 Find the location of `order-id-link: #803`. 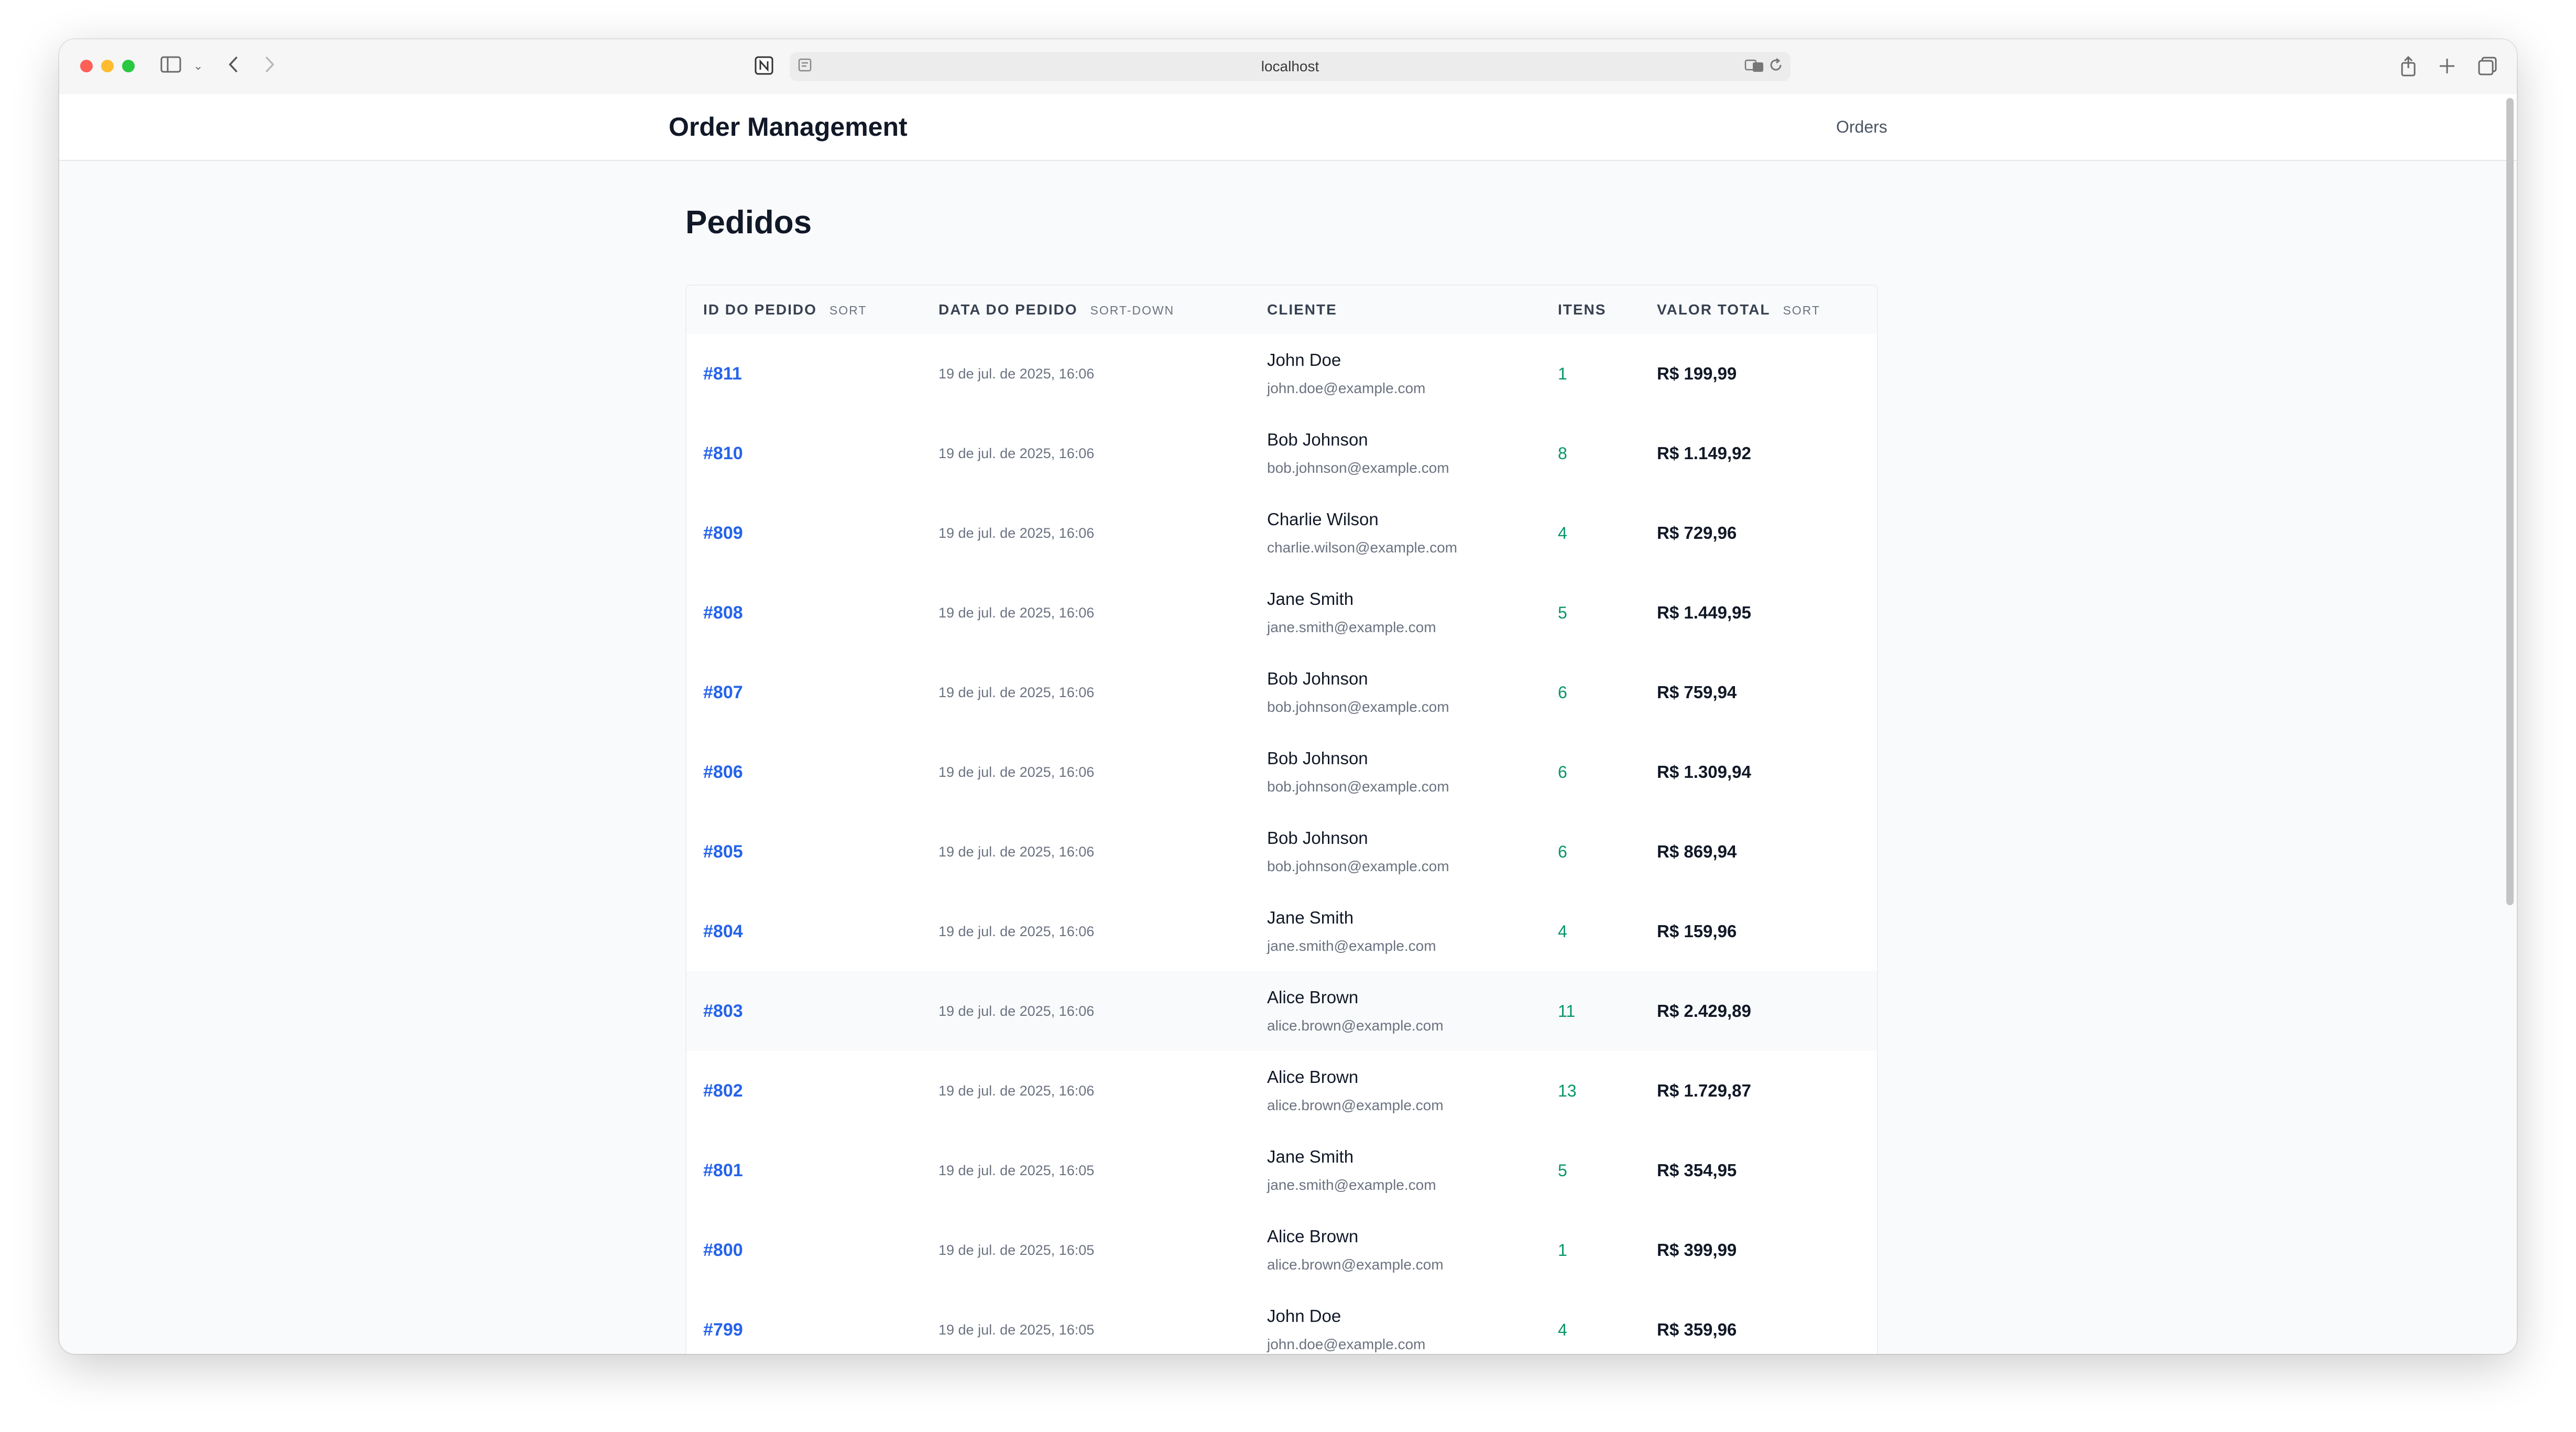

order-id-link: #803 is located at coordinates (723, 1011).